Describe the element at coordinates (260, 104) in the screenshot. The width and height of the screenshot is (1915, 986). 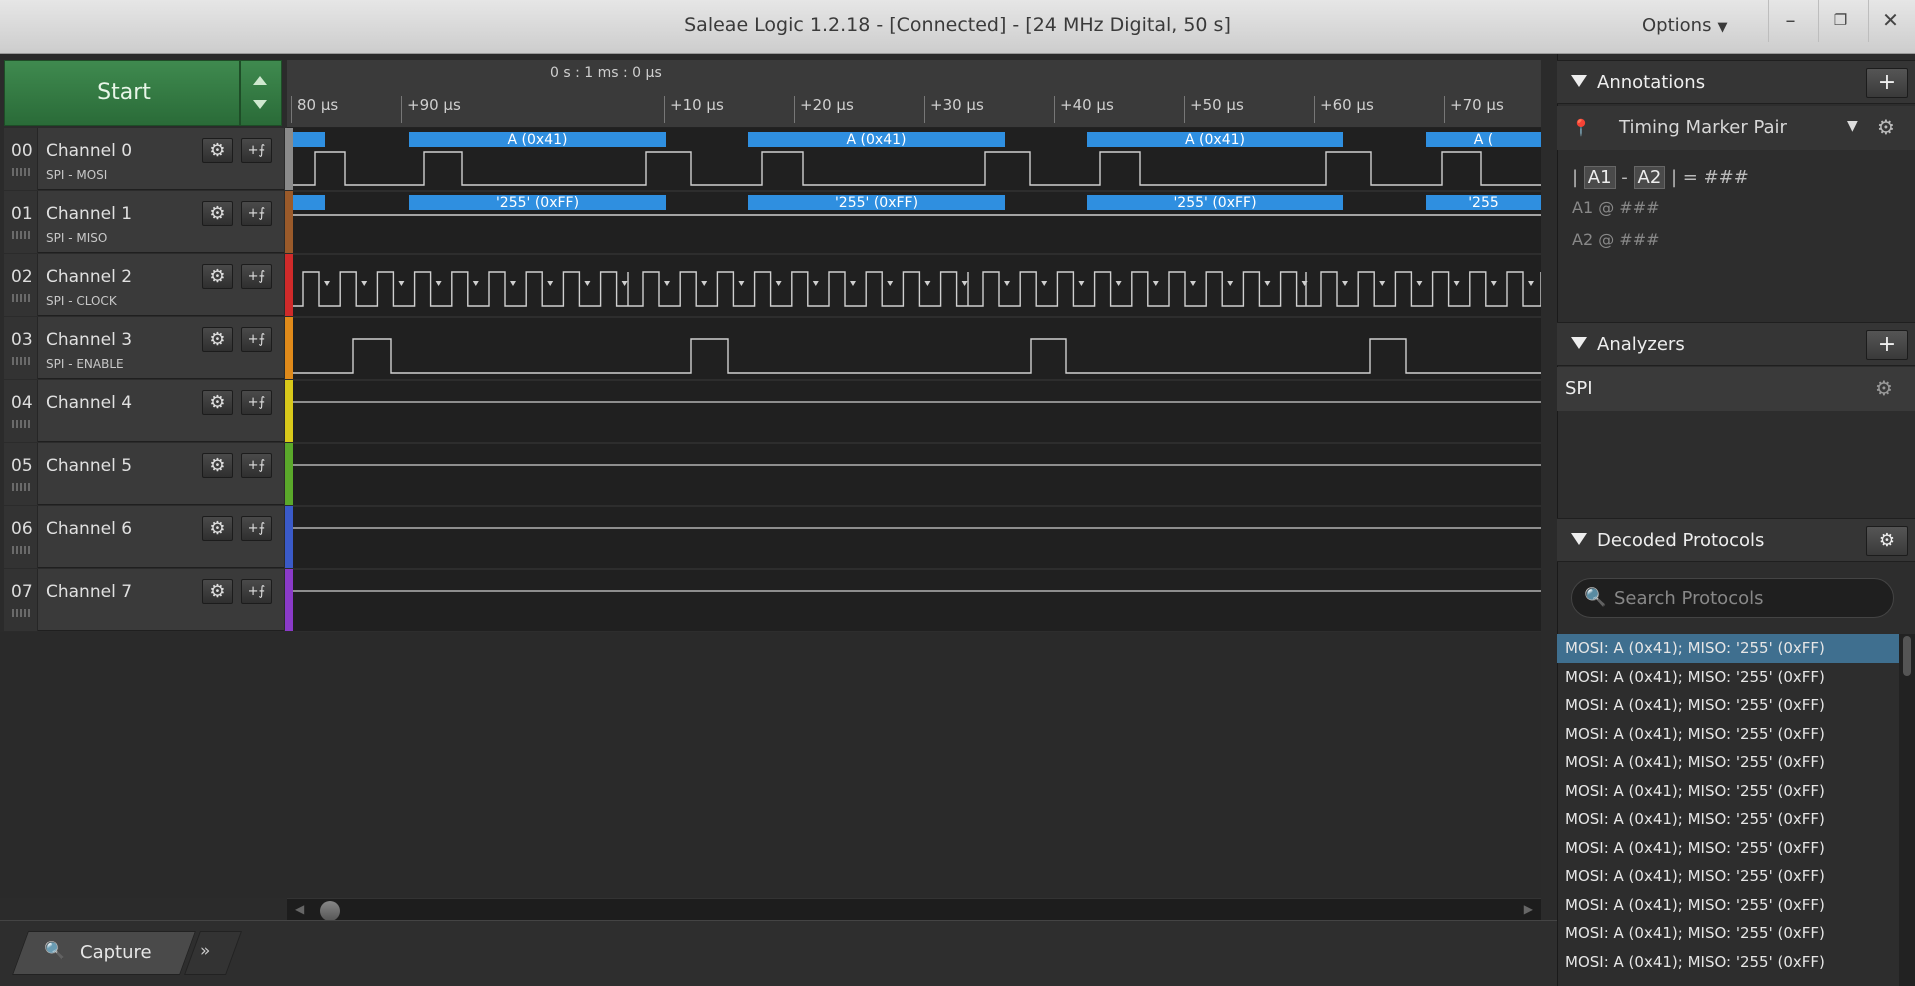
I see `arrow-down-icon` at that location.